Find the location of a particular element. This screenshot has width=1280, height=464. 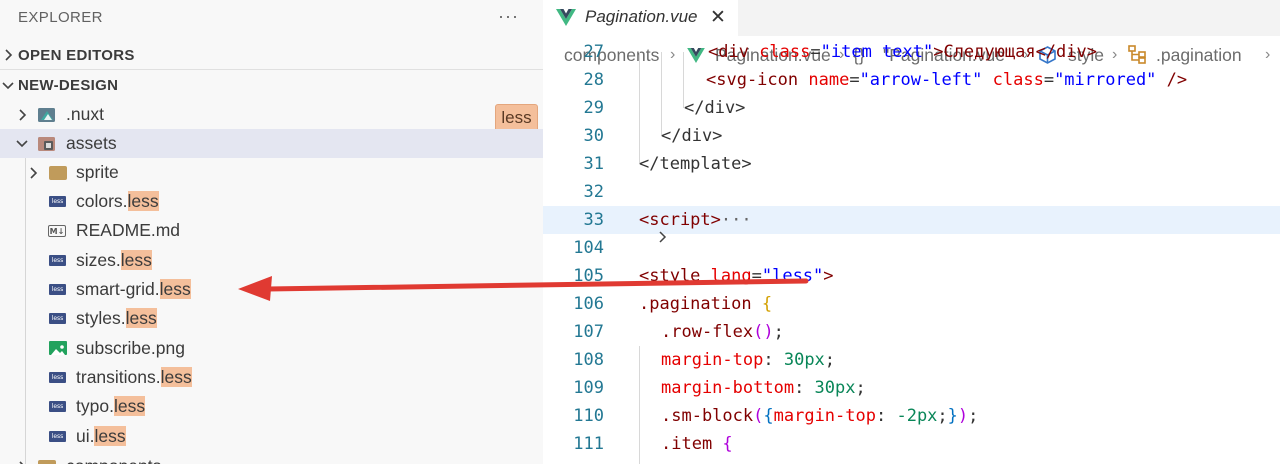

image-file-icon is located at coordinates (58, 348).